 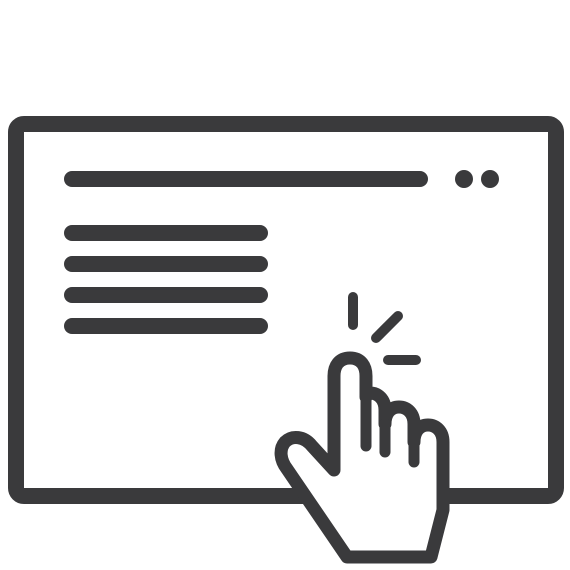 What do you see at coordinates (166, 279) in the screenshot?
I see `text-lines` at bounding box center [166, 279].